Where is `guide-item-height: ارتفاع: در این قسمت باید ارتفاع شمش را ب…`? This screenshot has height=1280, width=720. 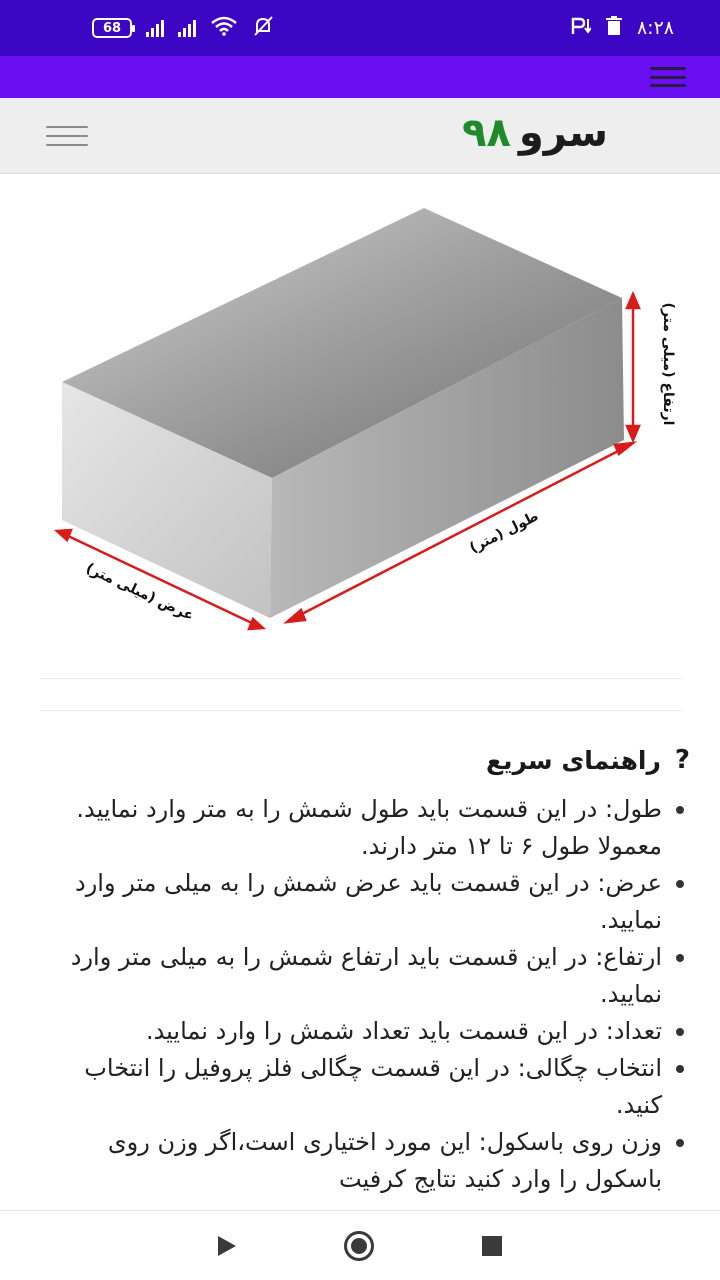 guide-item-height: ارتفاع: در این قسمت باید ارتفاع شمش را ب… is located at coordinates (365, 976).